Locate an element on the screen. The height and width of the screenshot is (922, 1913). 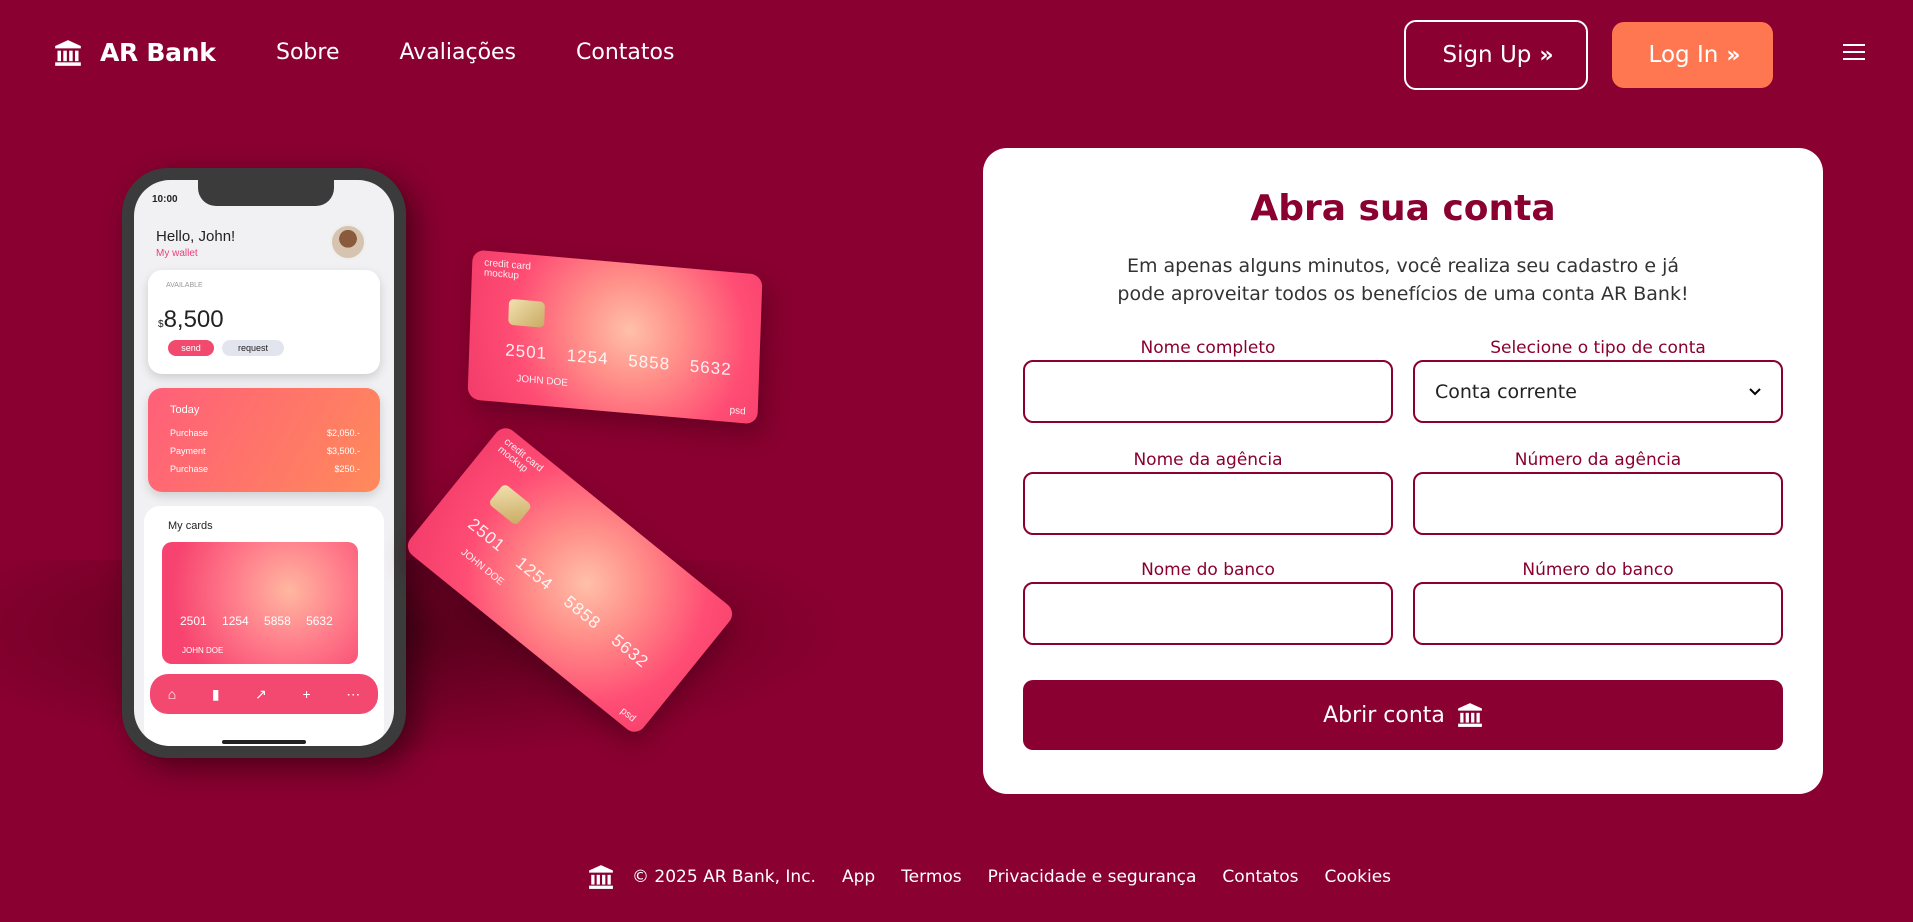
field-nome-completo: Nome completo is located at coordinates (1208, 380).